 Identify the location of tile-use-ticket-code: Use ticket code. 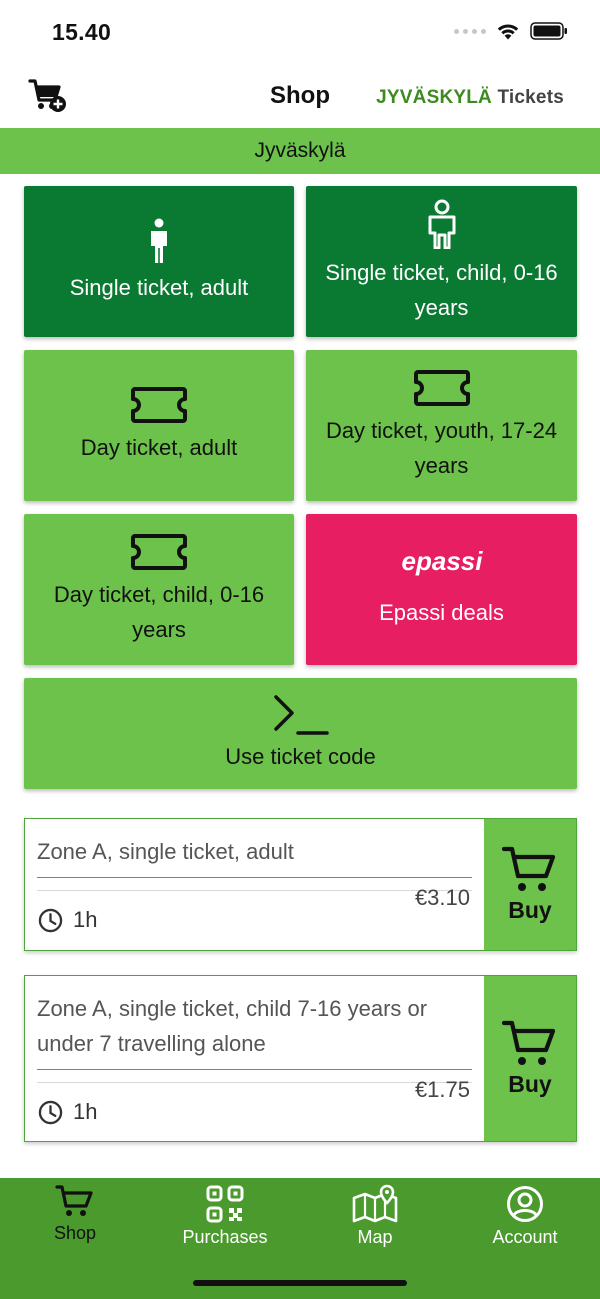
(300, 733).